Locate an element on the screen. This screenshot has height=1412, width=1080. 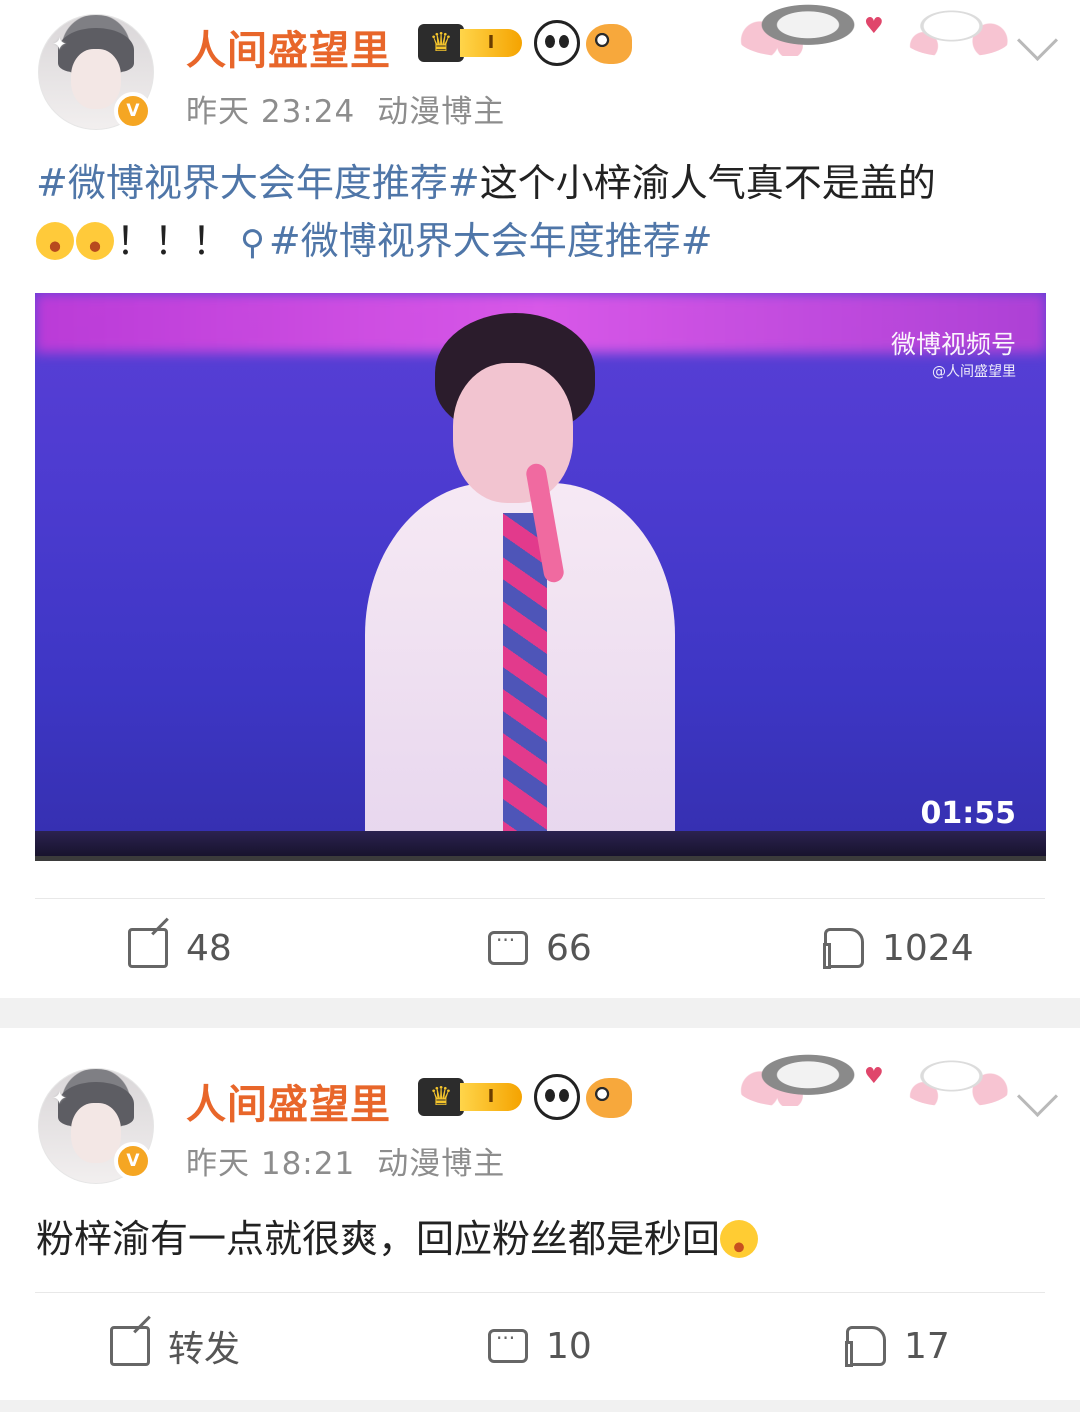
like-count: 17 is located at coordinates (927, 1346).